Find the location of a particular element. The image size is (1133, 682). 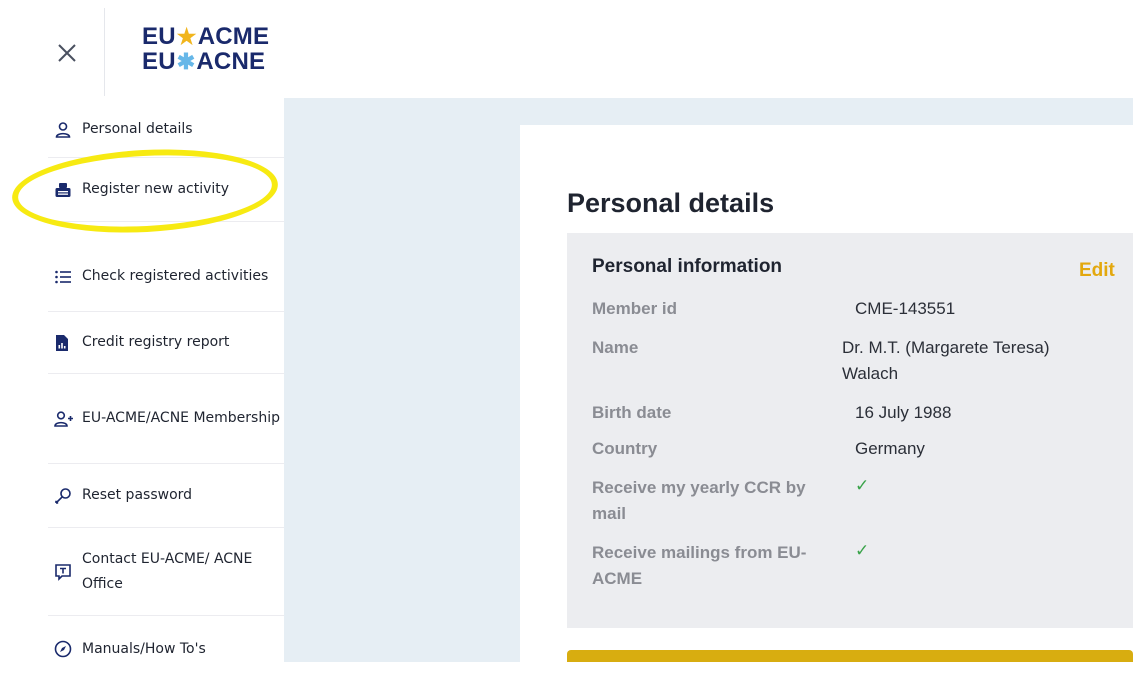

list-icon is located at coordinates (65, 277).